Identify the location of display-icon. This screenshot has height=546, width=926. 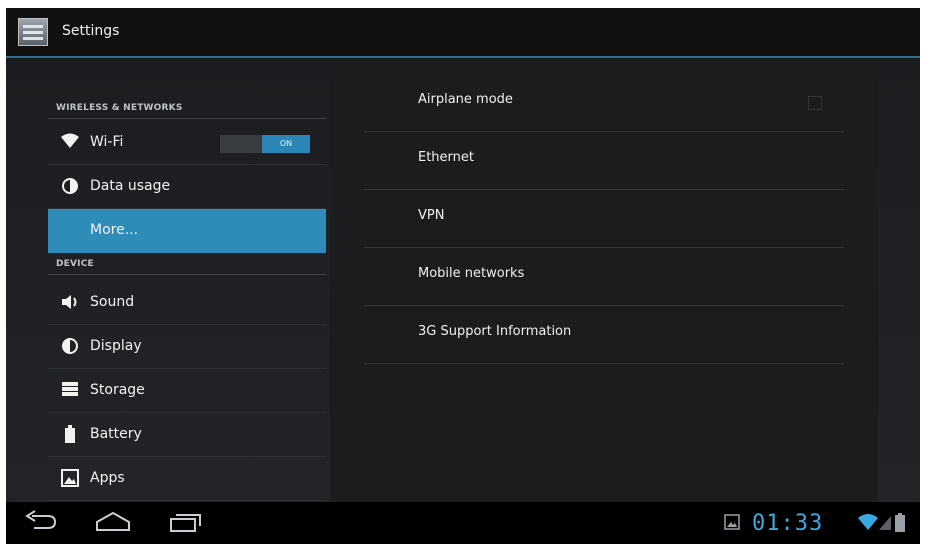
(70, 347).